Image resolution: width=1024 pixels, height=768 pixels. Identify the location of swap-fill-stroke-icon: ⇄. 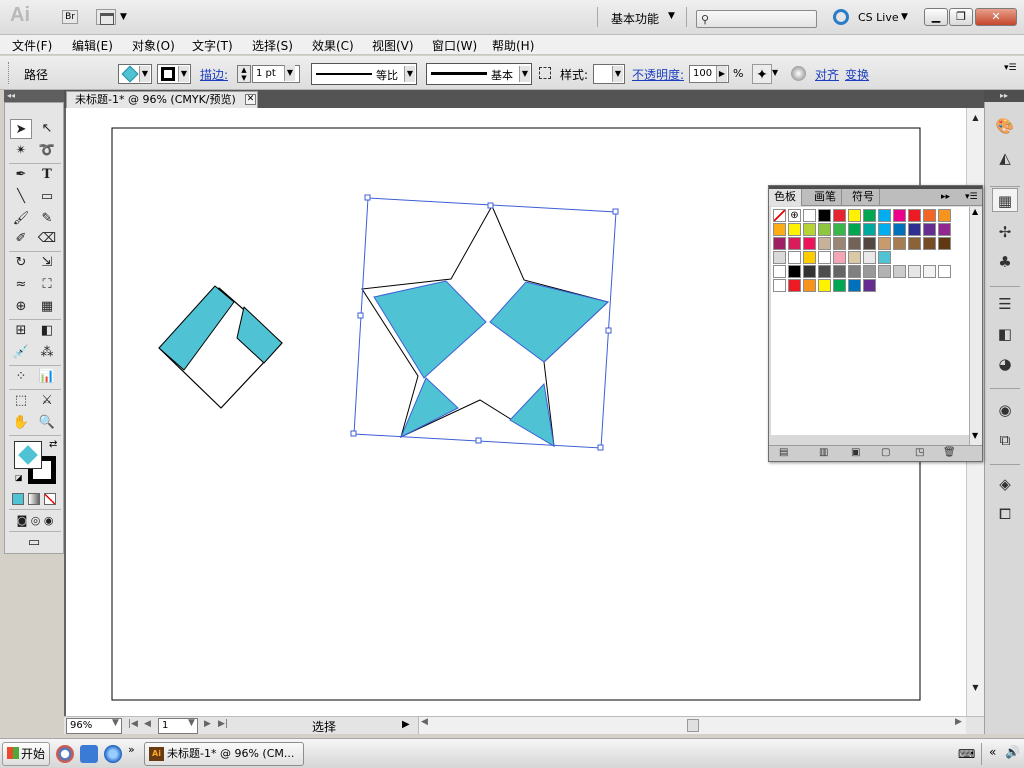
(53, 444).